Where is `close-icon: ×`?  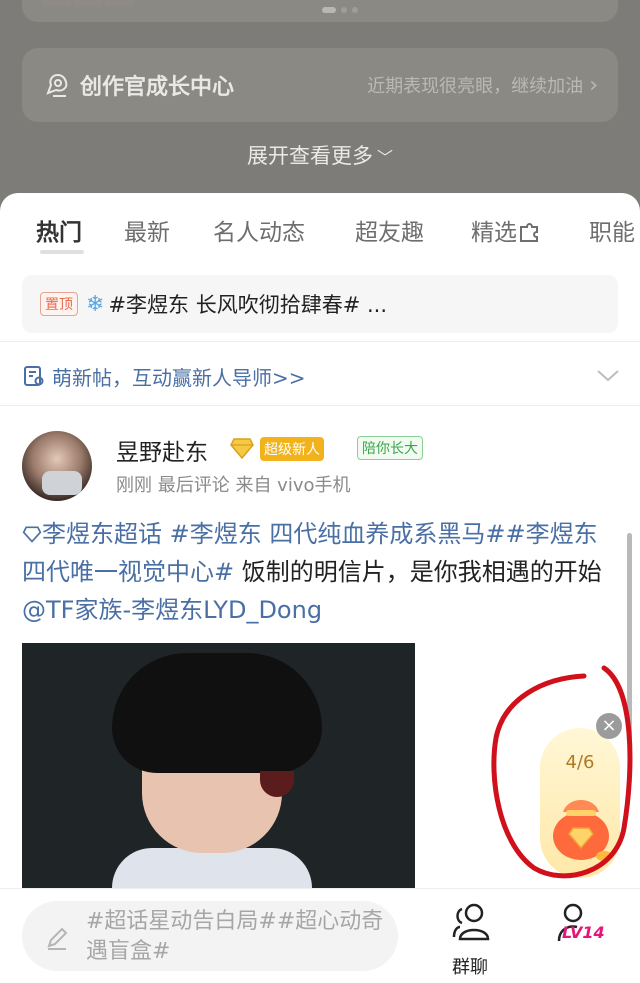
close-icon: × is located at coordinates (609, 726).